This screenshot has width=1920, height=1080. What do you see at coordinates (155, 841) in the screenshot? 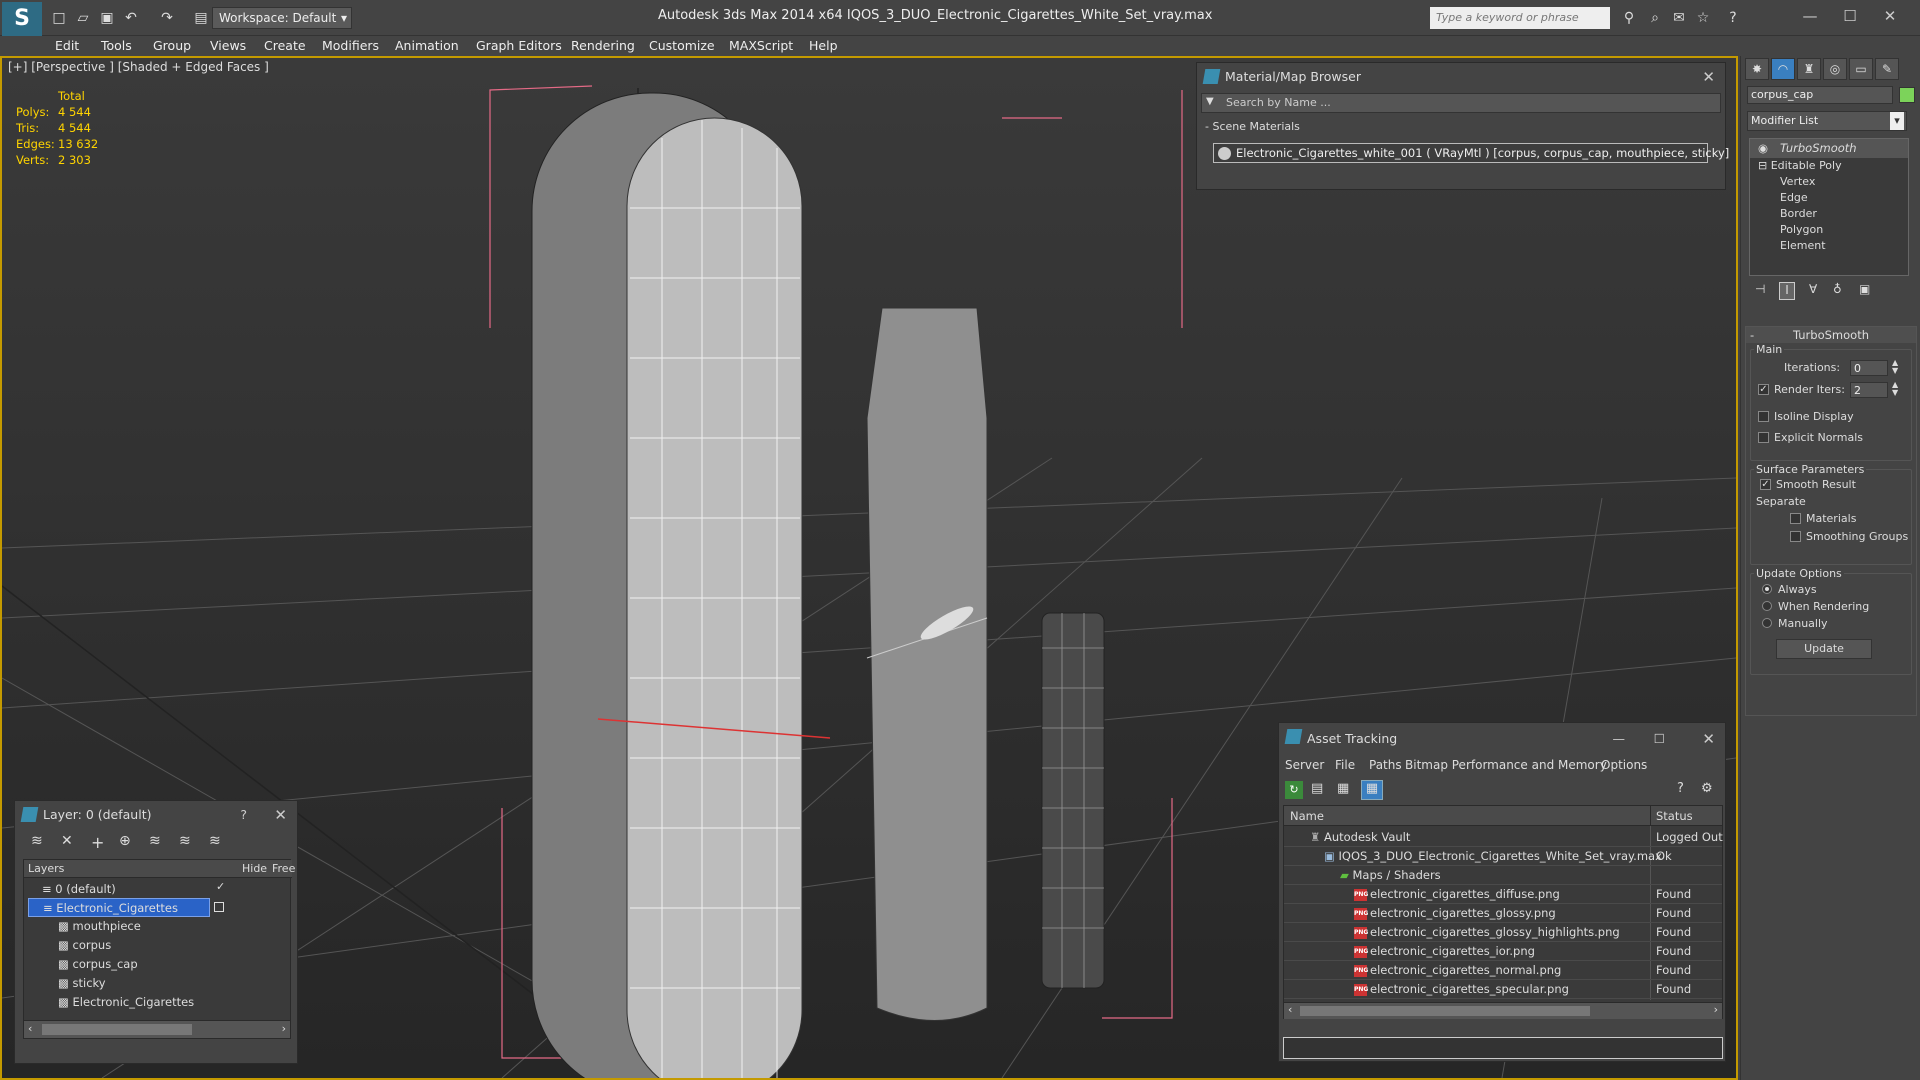
I see `highlight-layer-icon: ≋` at bounding box center [155, 841].